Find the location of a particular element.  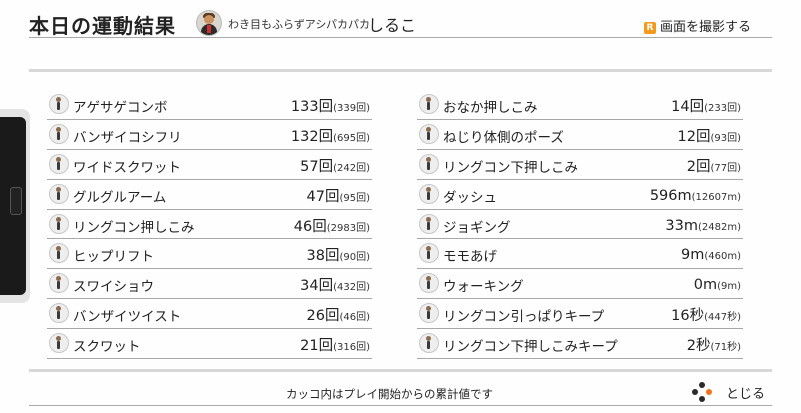

exercise-name: バンザイツイスト is located at coordinates (127, 317).